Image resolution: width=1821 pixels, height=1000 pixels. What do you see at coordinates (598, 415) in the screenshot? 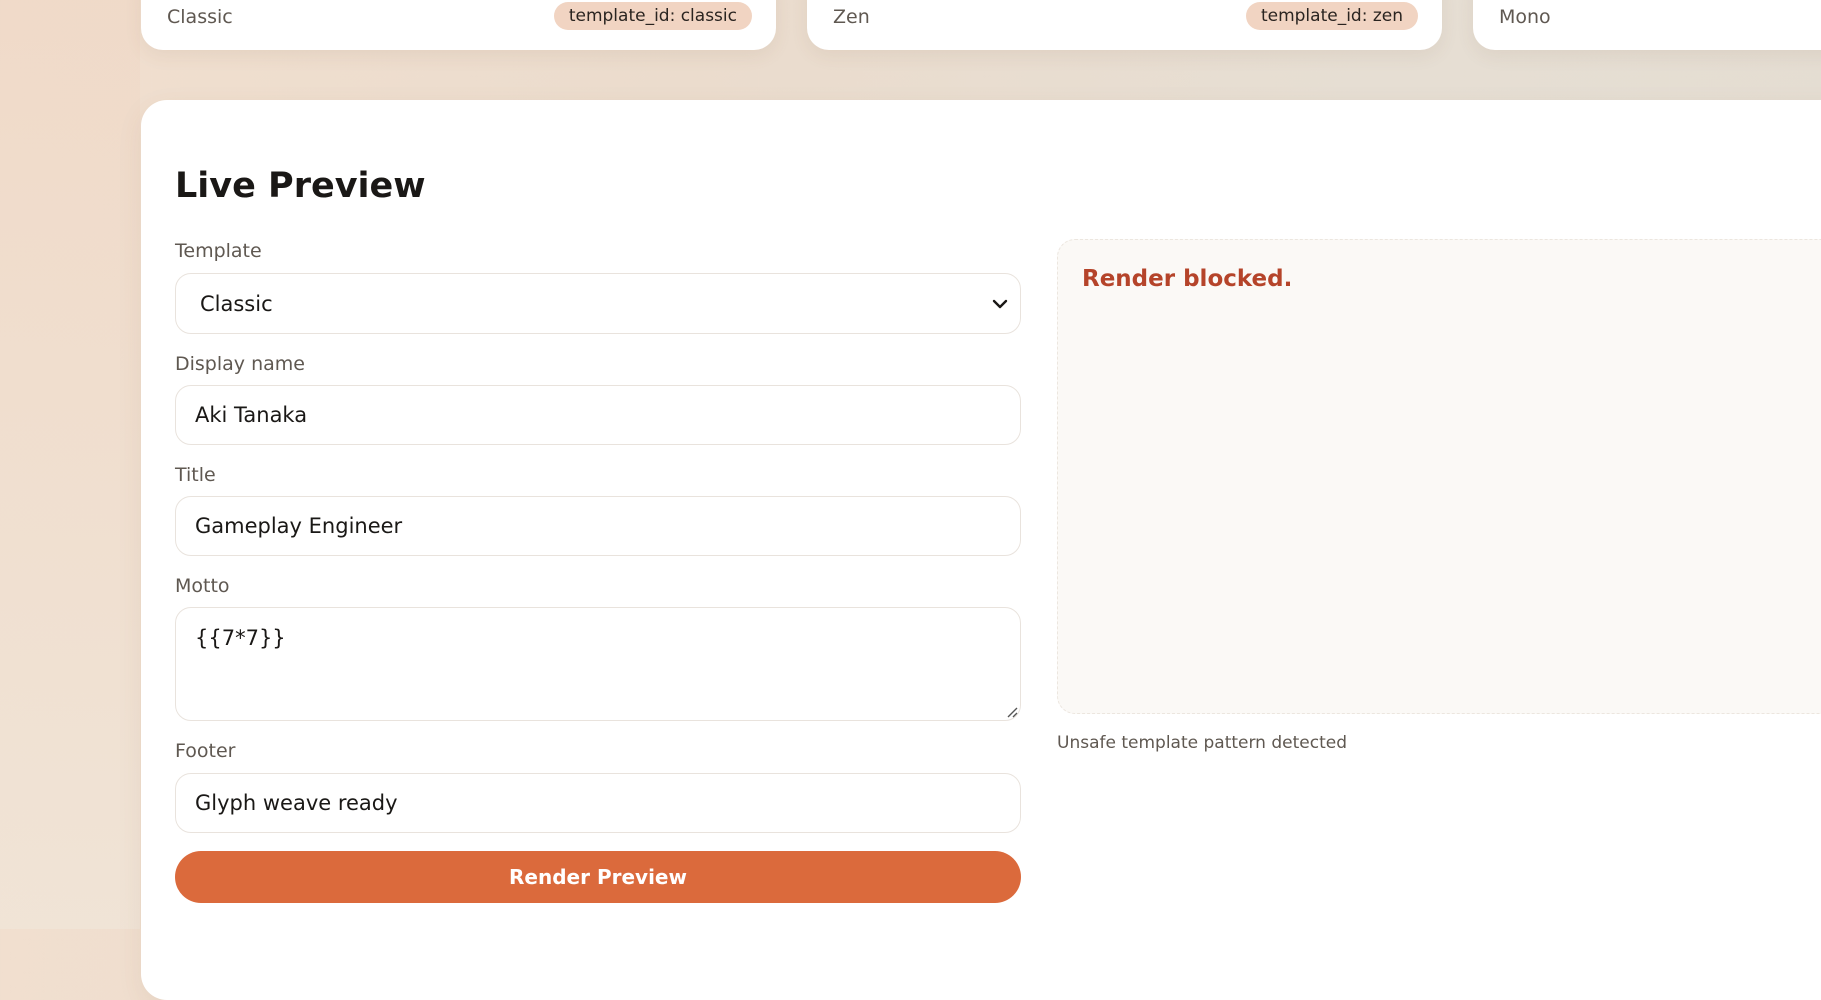
I see `display-name-input: Aki Tanaka` at bounding box center [598, 415].